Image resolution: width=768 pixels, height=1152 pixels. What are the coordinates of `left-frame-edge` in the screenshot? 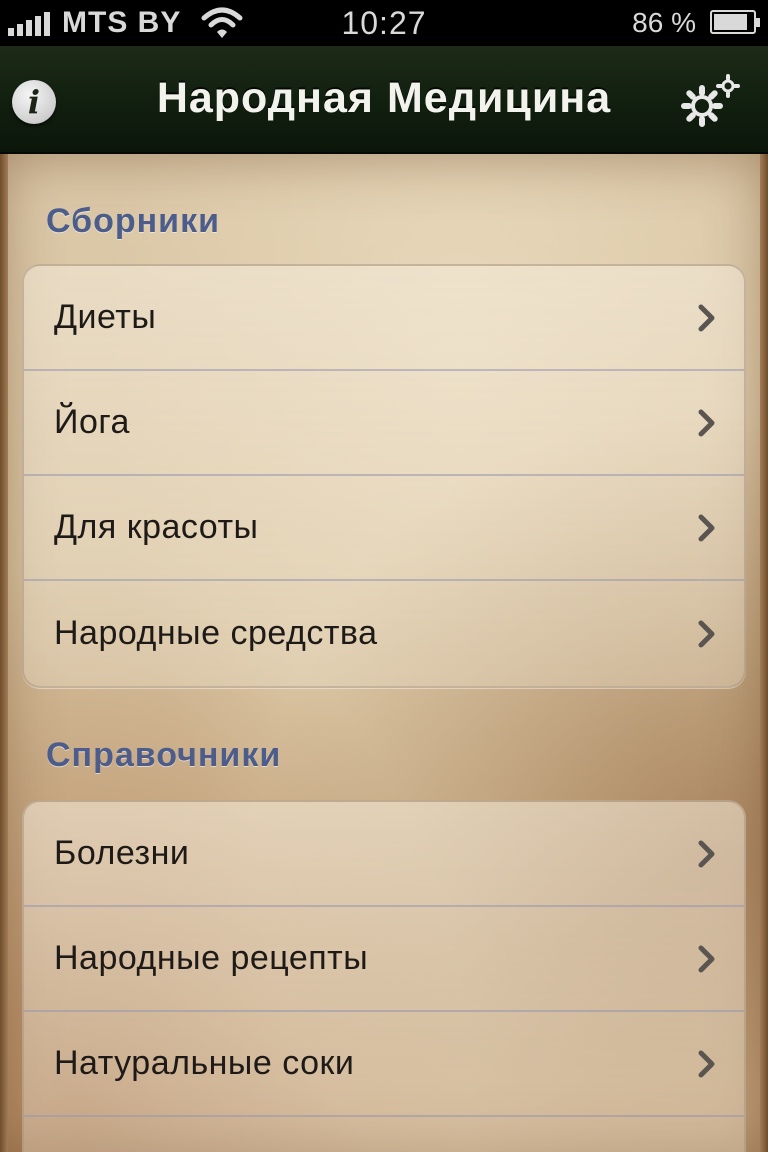 It's located at (4, 653).